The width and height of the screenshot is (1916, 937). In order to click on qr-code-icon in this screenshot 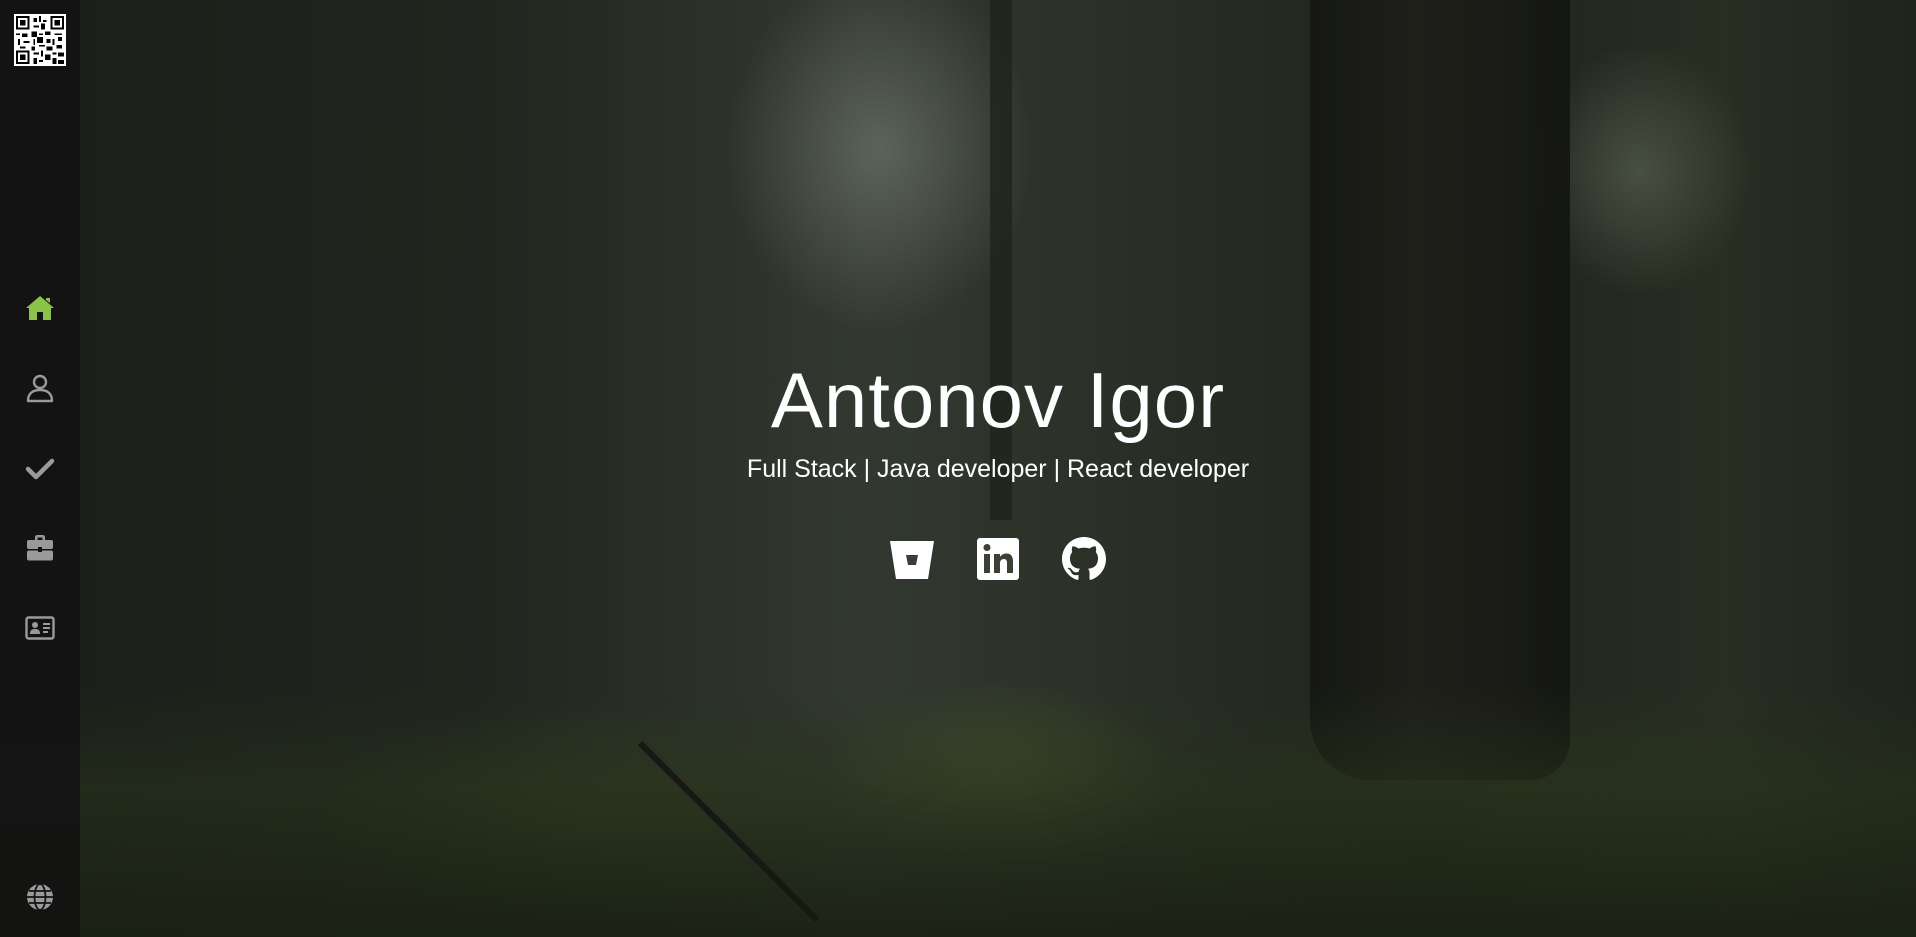, I will do `click(40, 40)`.